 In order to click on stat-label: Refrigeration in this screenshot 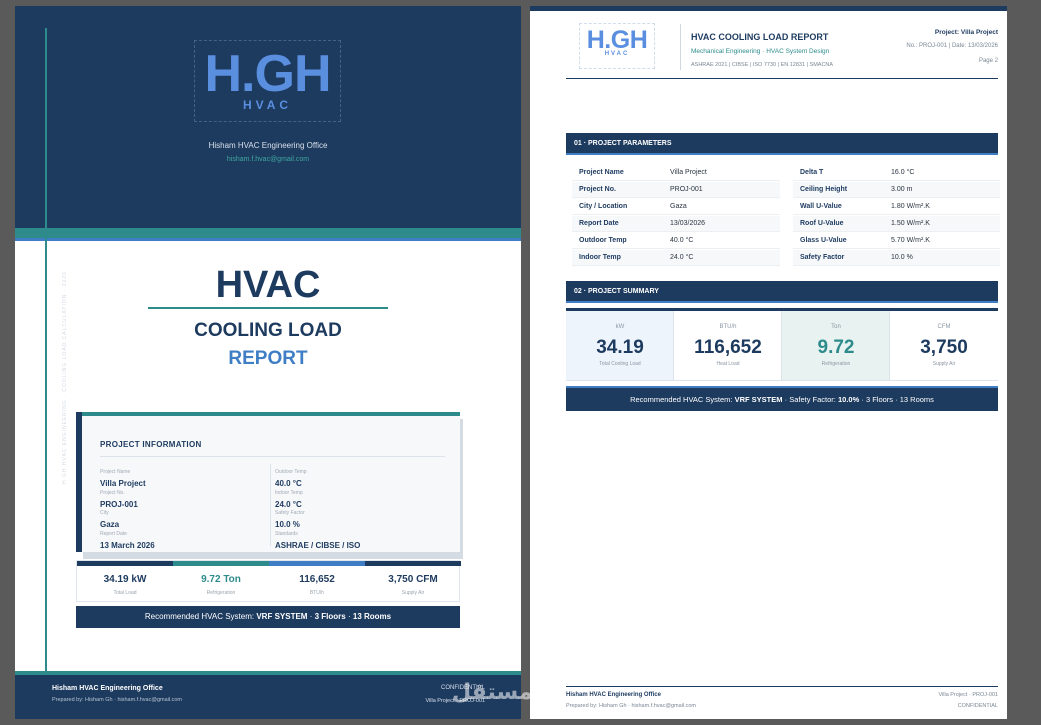, I will do `click(221, 593)`.